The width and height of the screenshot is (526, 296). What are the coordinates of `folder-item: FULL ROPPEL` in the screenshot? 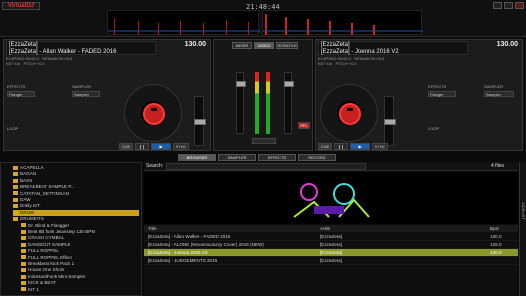 It's located at (80, 251).